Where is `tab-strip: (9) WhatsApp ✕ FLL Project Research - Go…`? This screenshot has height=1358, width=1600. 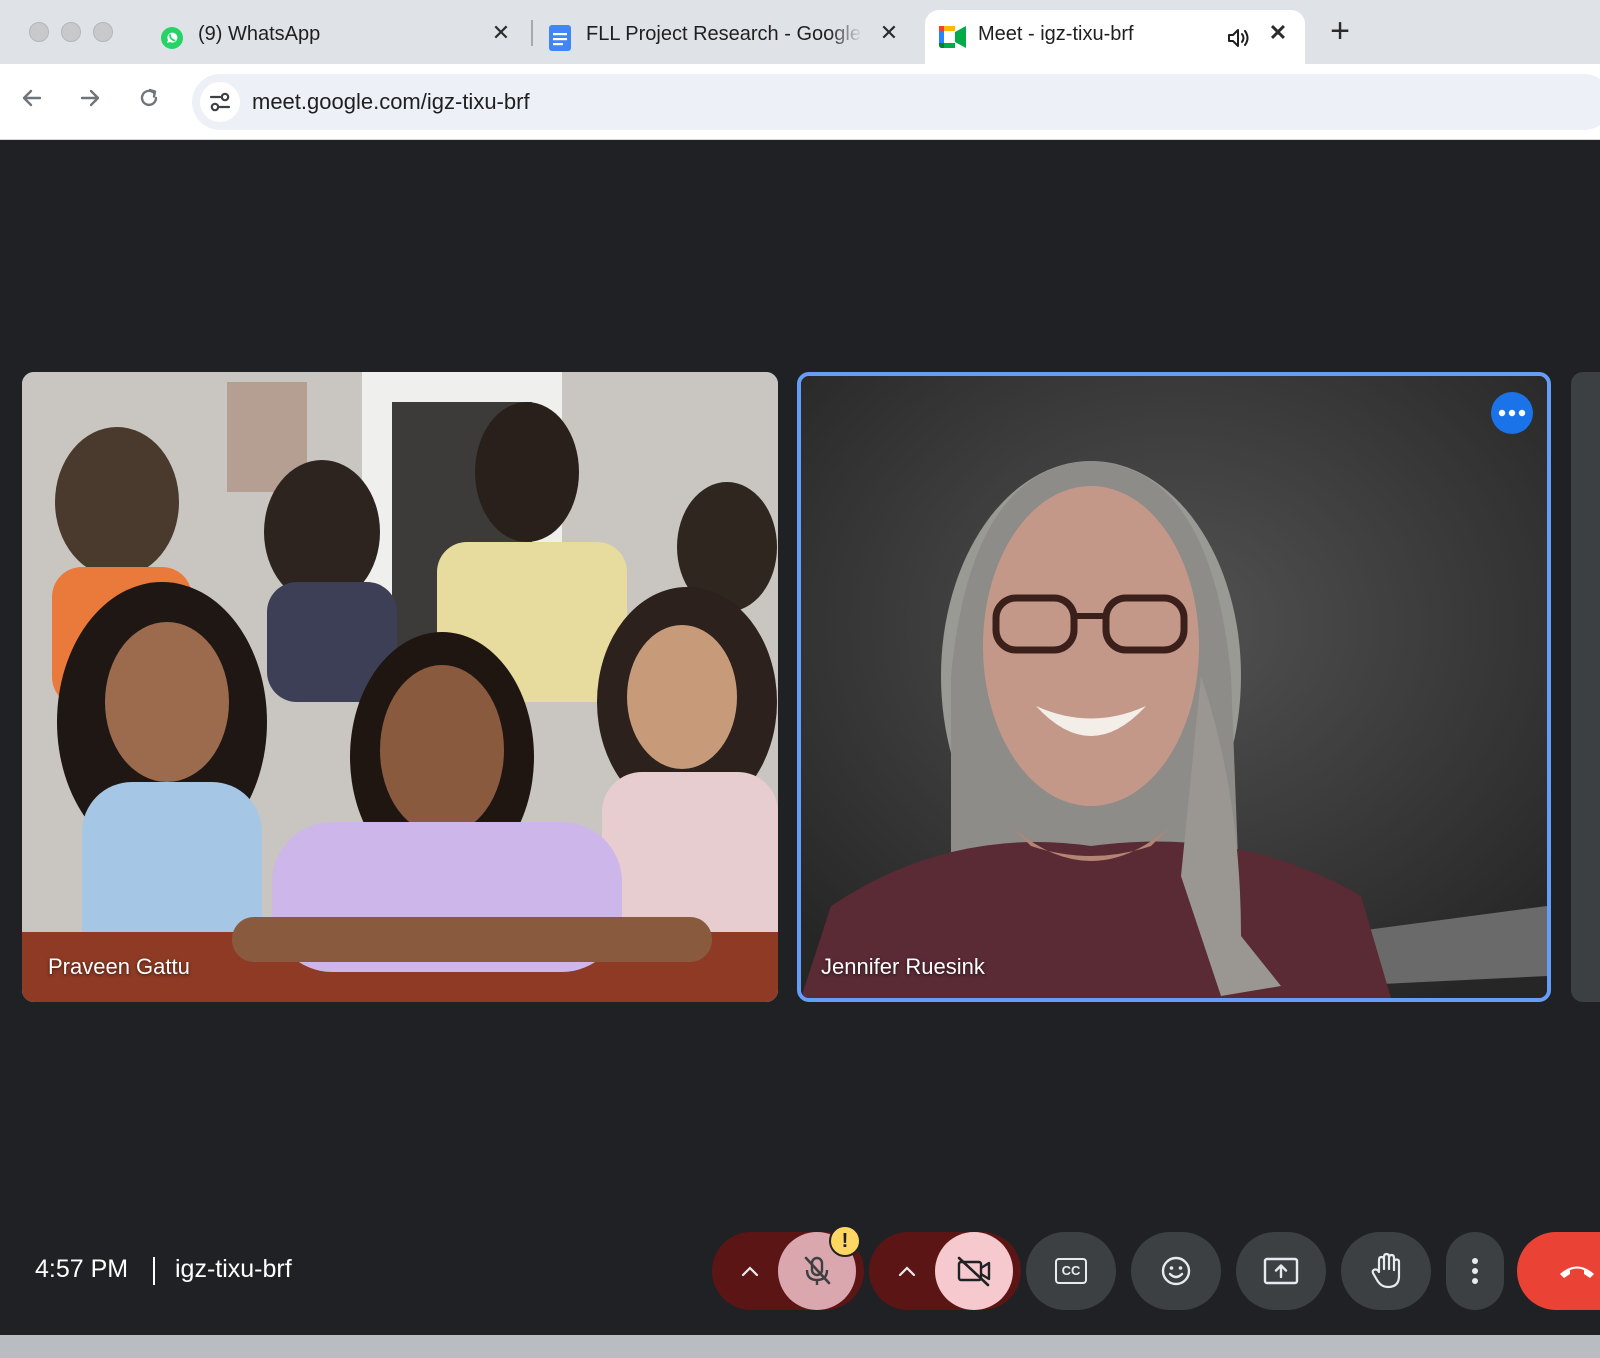
tab-strip: (9) WhatsApp ✕ FLL Project Research - Go… is located at coordinates (800, 32).